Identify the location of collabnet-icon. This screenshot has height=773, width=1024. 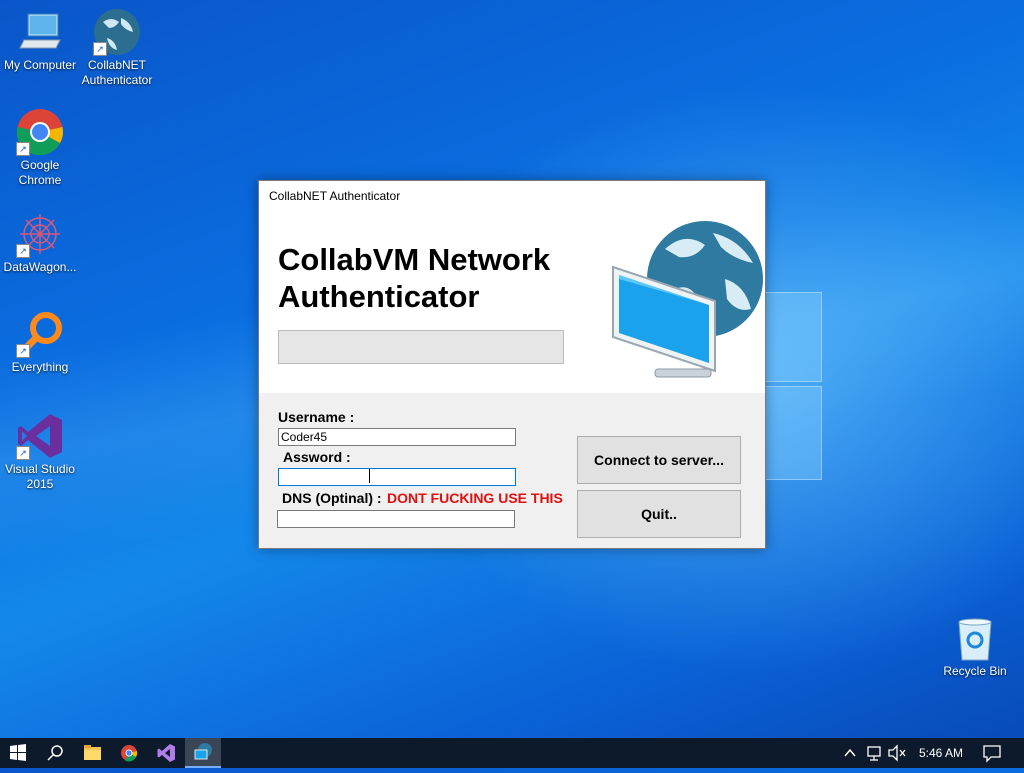
(203, 751).